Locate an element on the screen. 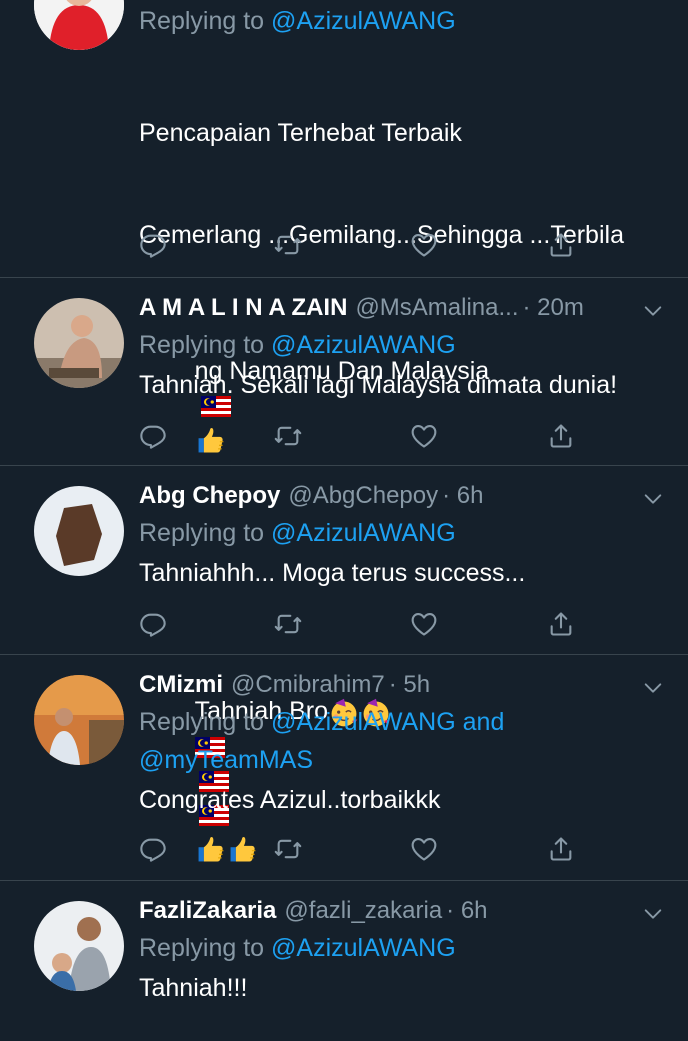 Image resolution: width=688 pixels, height=1041 pixels. tweet-header: Abg Chepoy @AbgChepoy · 6h is located at coordinates (403, 498).